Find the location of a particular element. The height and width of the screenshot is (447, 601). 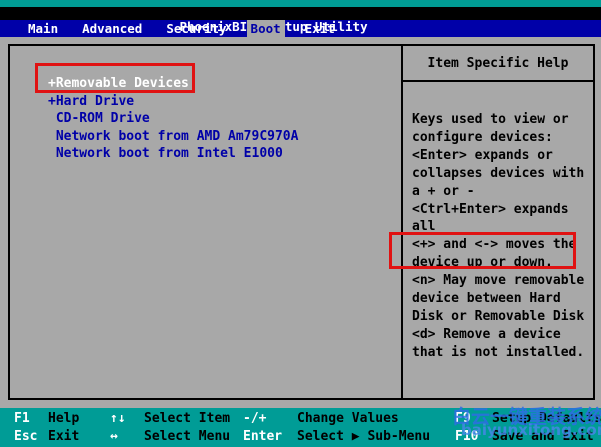

key-f1: F1 is located at coordinates (22, 418).